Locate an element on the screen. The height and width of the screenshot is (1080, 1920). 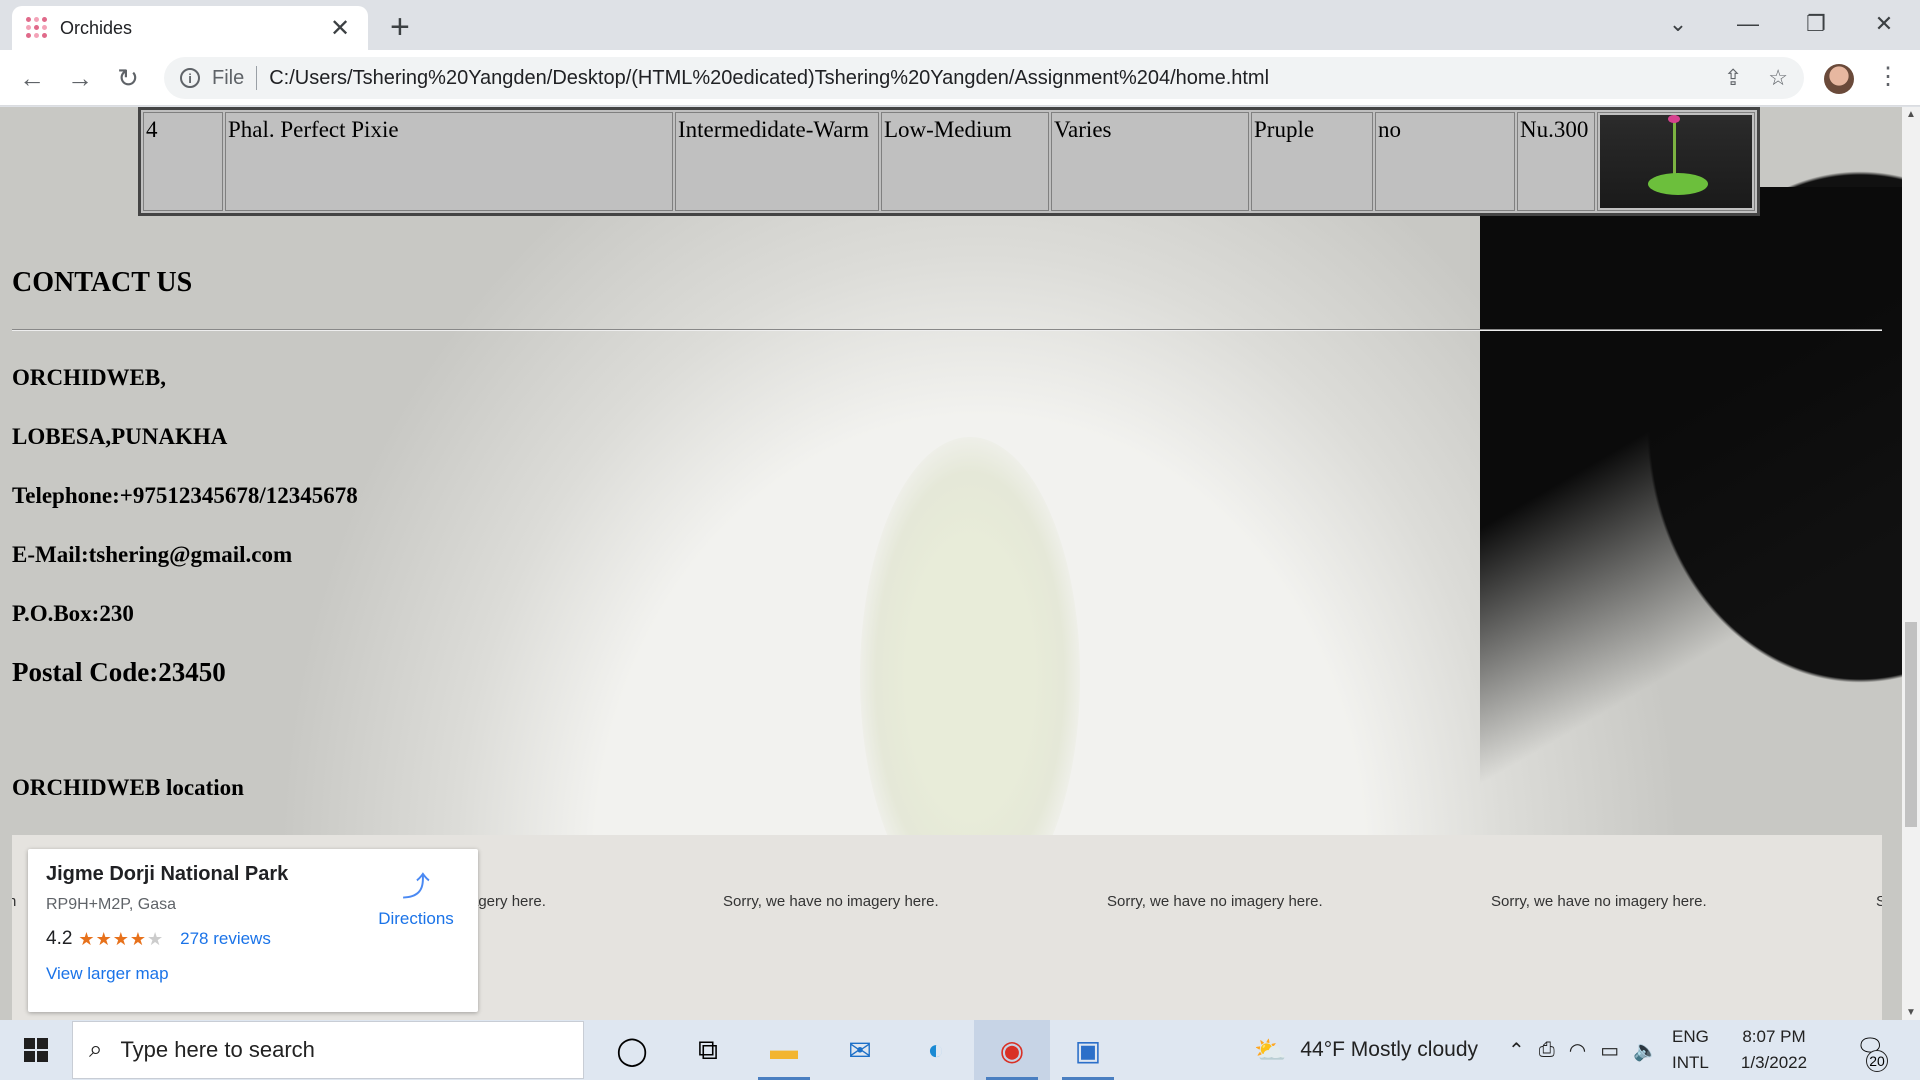
restore-icon: ❐ is located at coordinates (1816, 24).